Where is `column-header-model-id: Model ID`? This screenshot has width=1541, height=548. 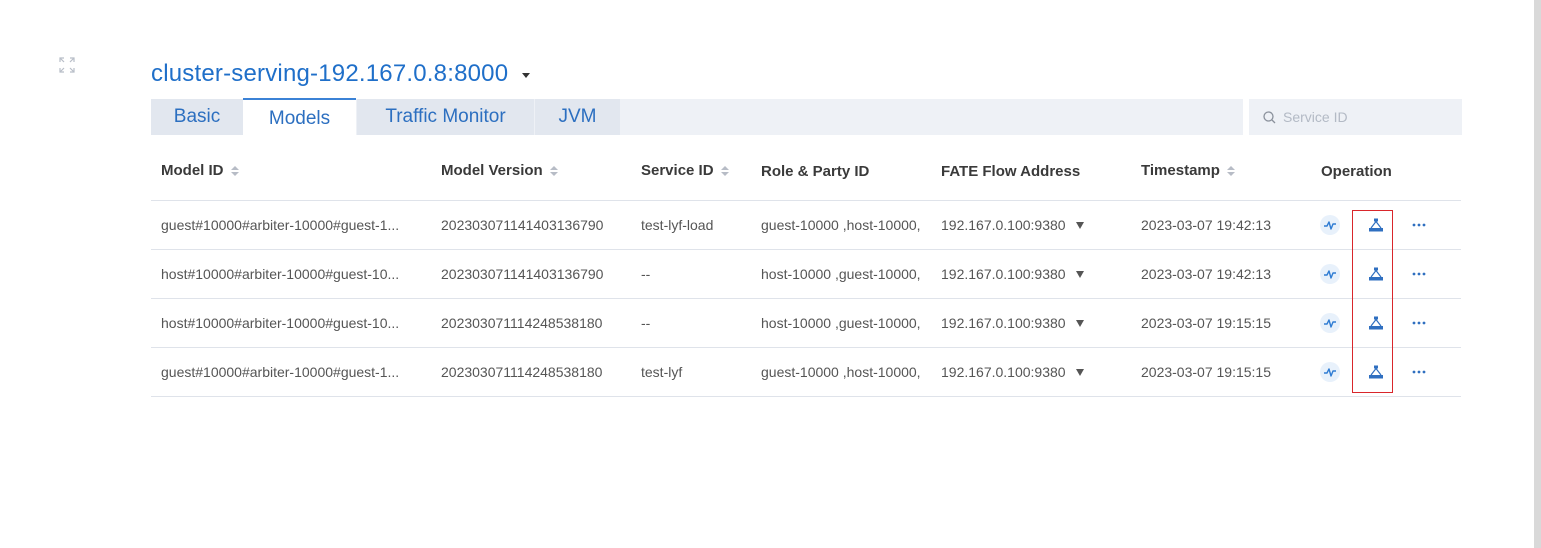
column-header-model-id: Model ID is located at coordinates (200, 170).